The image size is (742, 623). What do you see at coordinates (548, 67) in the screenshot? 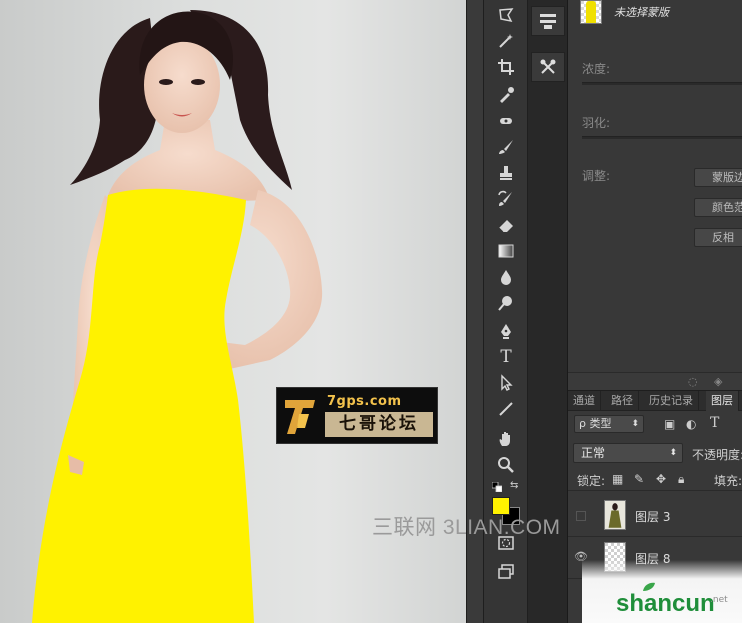
I see `brush-presets-icon` at bounding box center [548, 67].